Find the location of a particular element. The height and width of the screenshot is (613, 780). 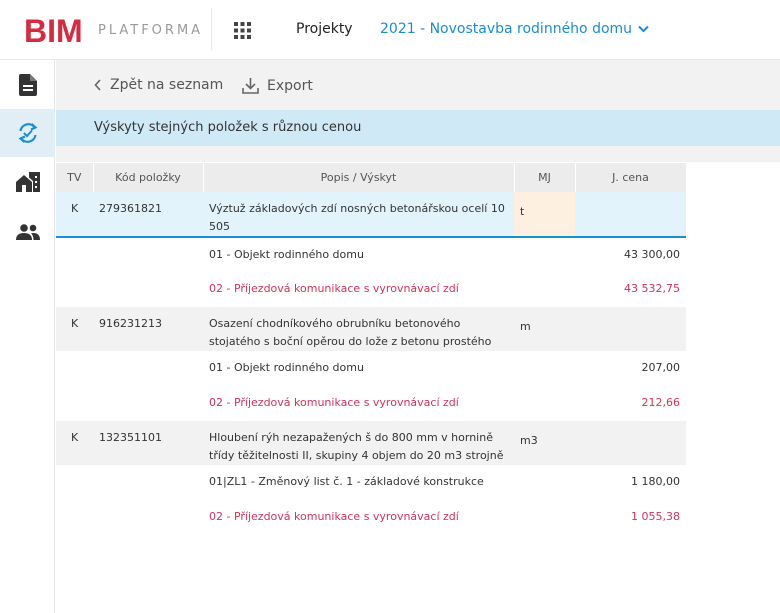

export-button: Export is located at coordinates (277, 85).